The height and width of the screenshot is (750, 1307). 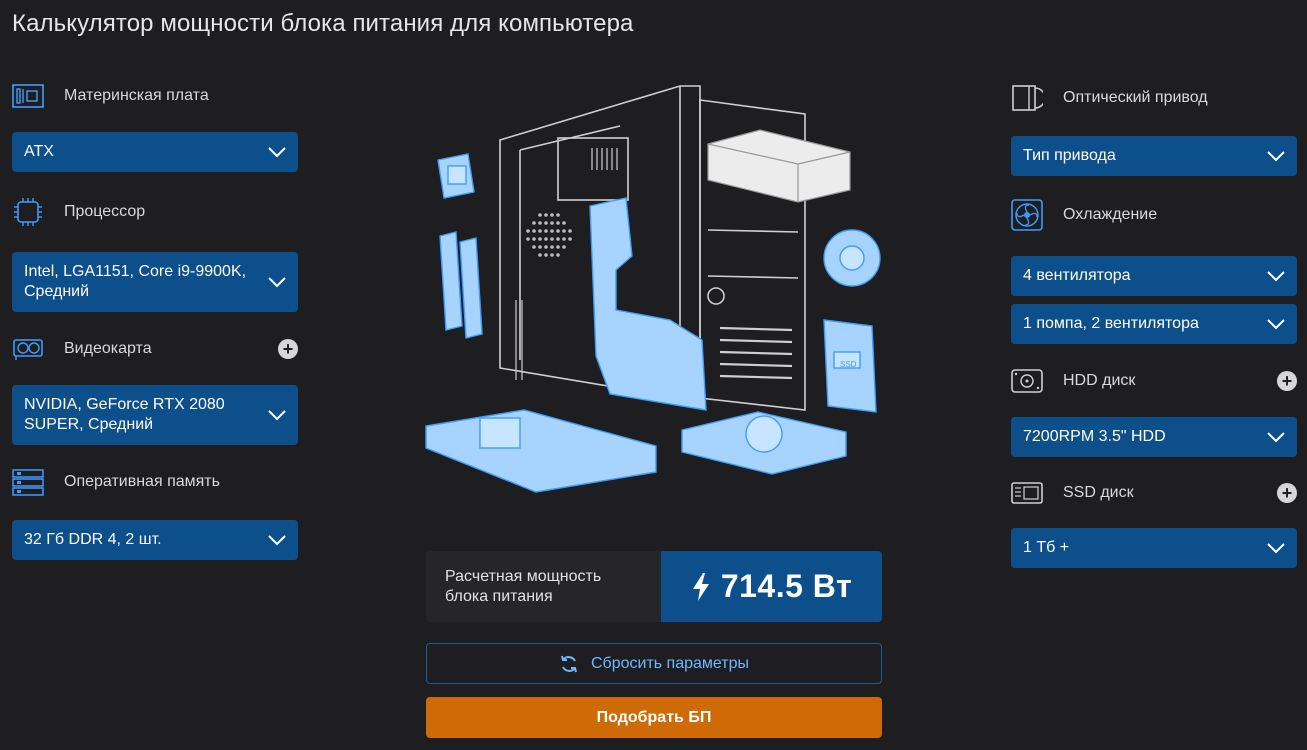 What do you see at coordinates (1154, 381) in the screenshot?
I see `hdd-row: HDD диск +` at bounding box center [1154, 381].